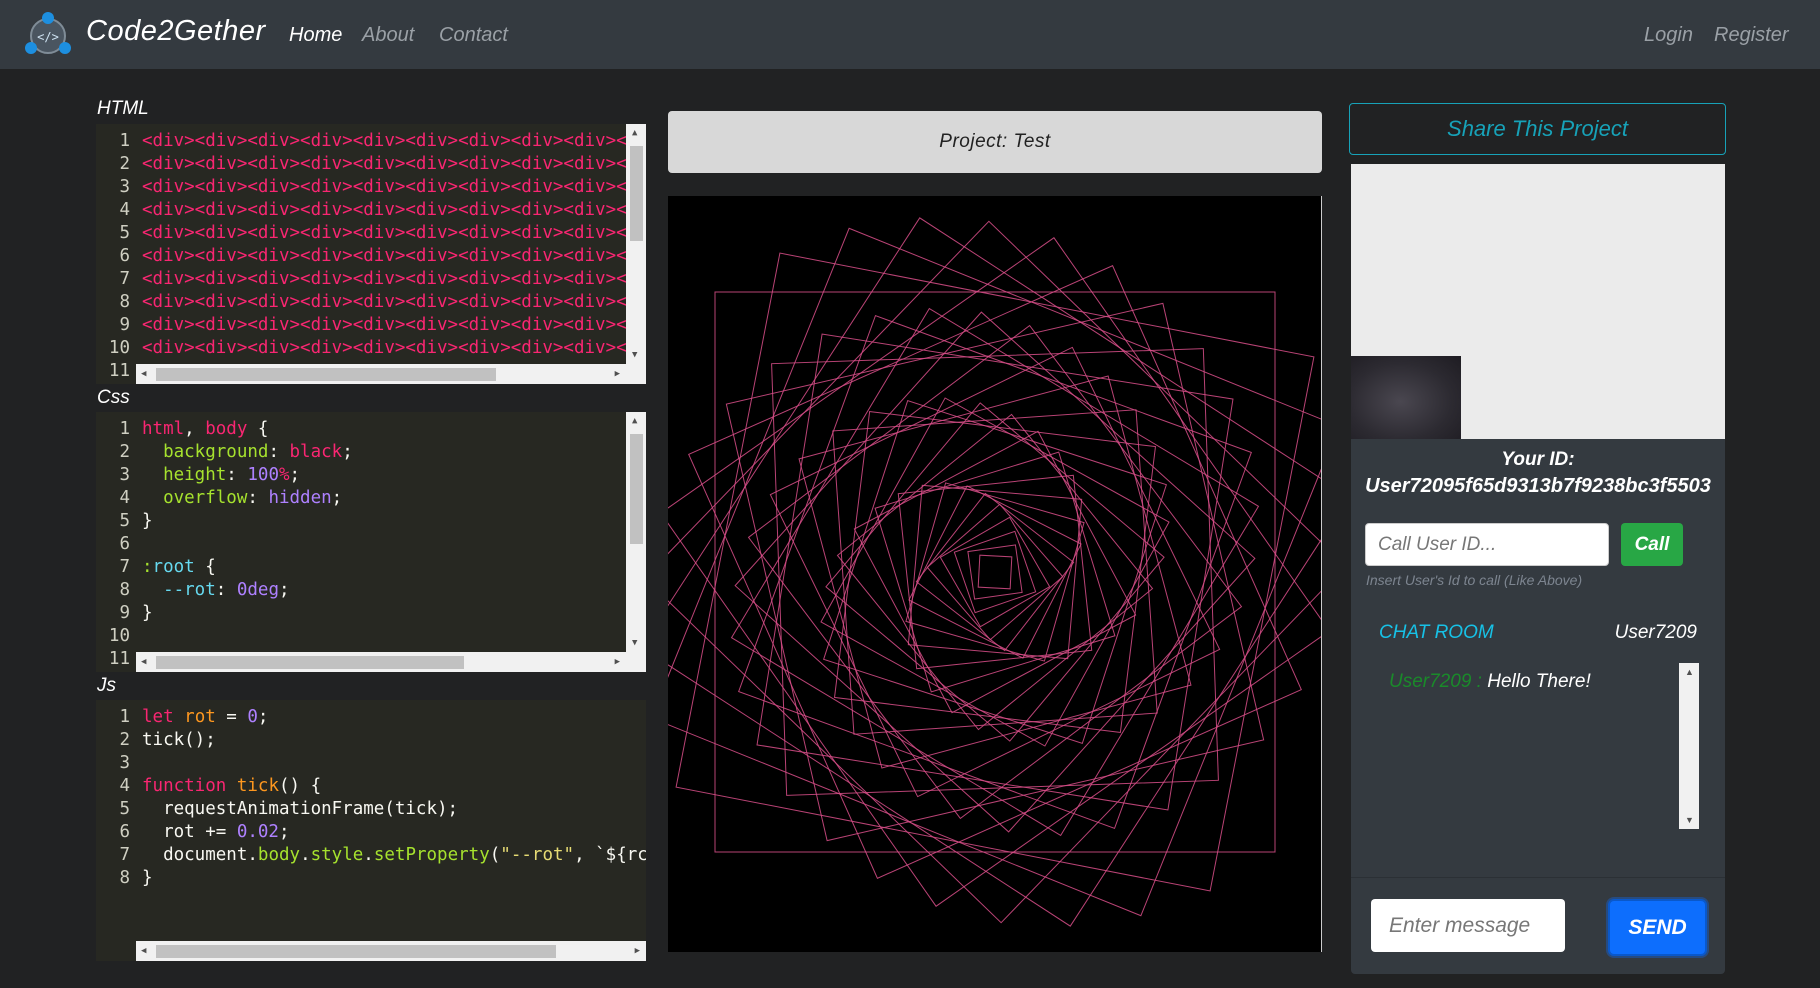 The image size is (1820, 988). Describe the element at coordinates (123, 108) in the screenshot. I see `html-editor-label: HTML` at that location.